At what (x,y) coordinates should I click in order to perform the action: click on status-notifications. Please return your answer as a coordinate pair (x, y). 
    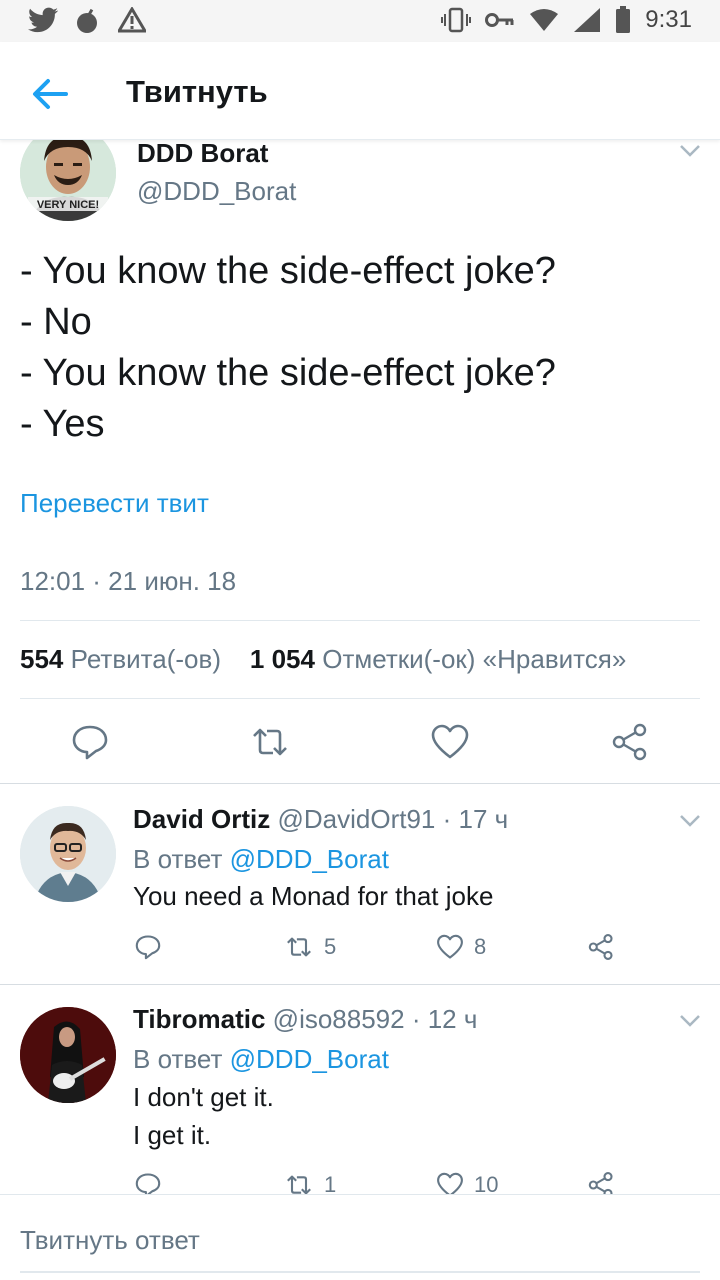
    Looking at the image, I should click on (87, 20).